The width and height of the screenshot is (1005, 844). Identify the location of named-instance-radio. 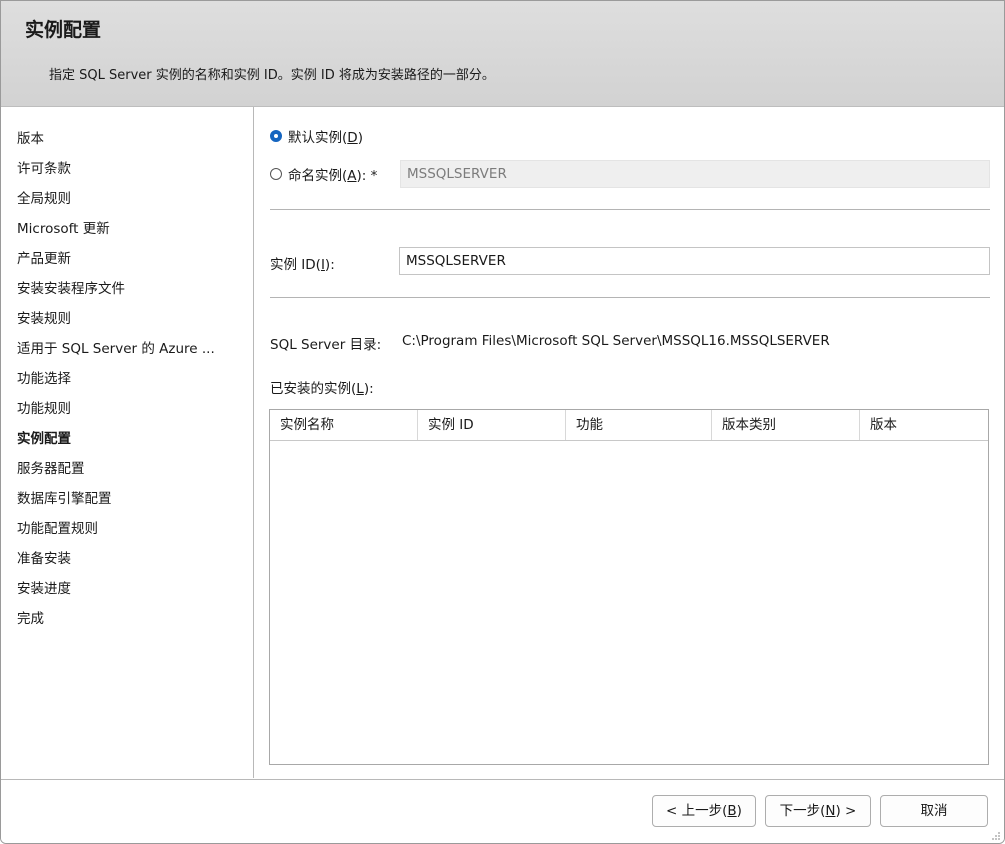
(276, 174).